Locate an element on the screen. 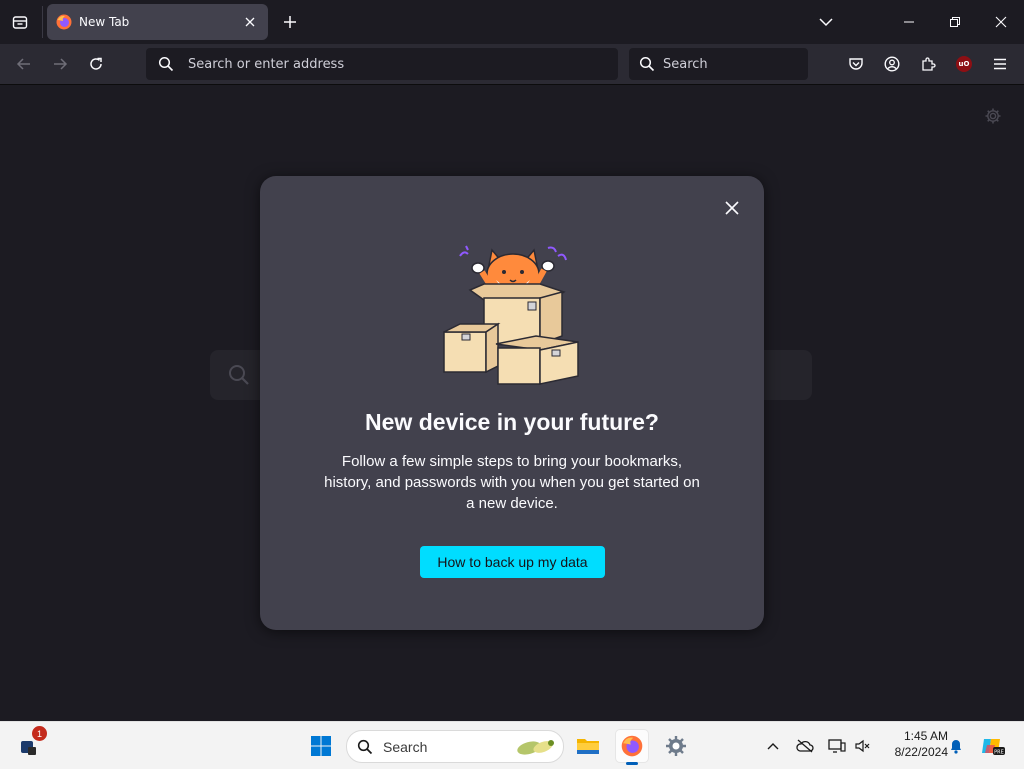 This screenshot has height=769, width=1024. ublock-origin-button: uO is located at coordinates (964, 64).